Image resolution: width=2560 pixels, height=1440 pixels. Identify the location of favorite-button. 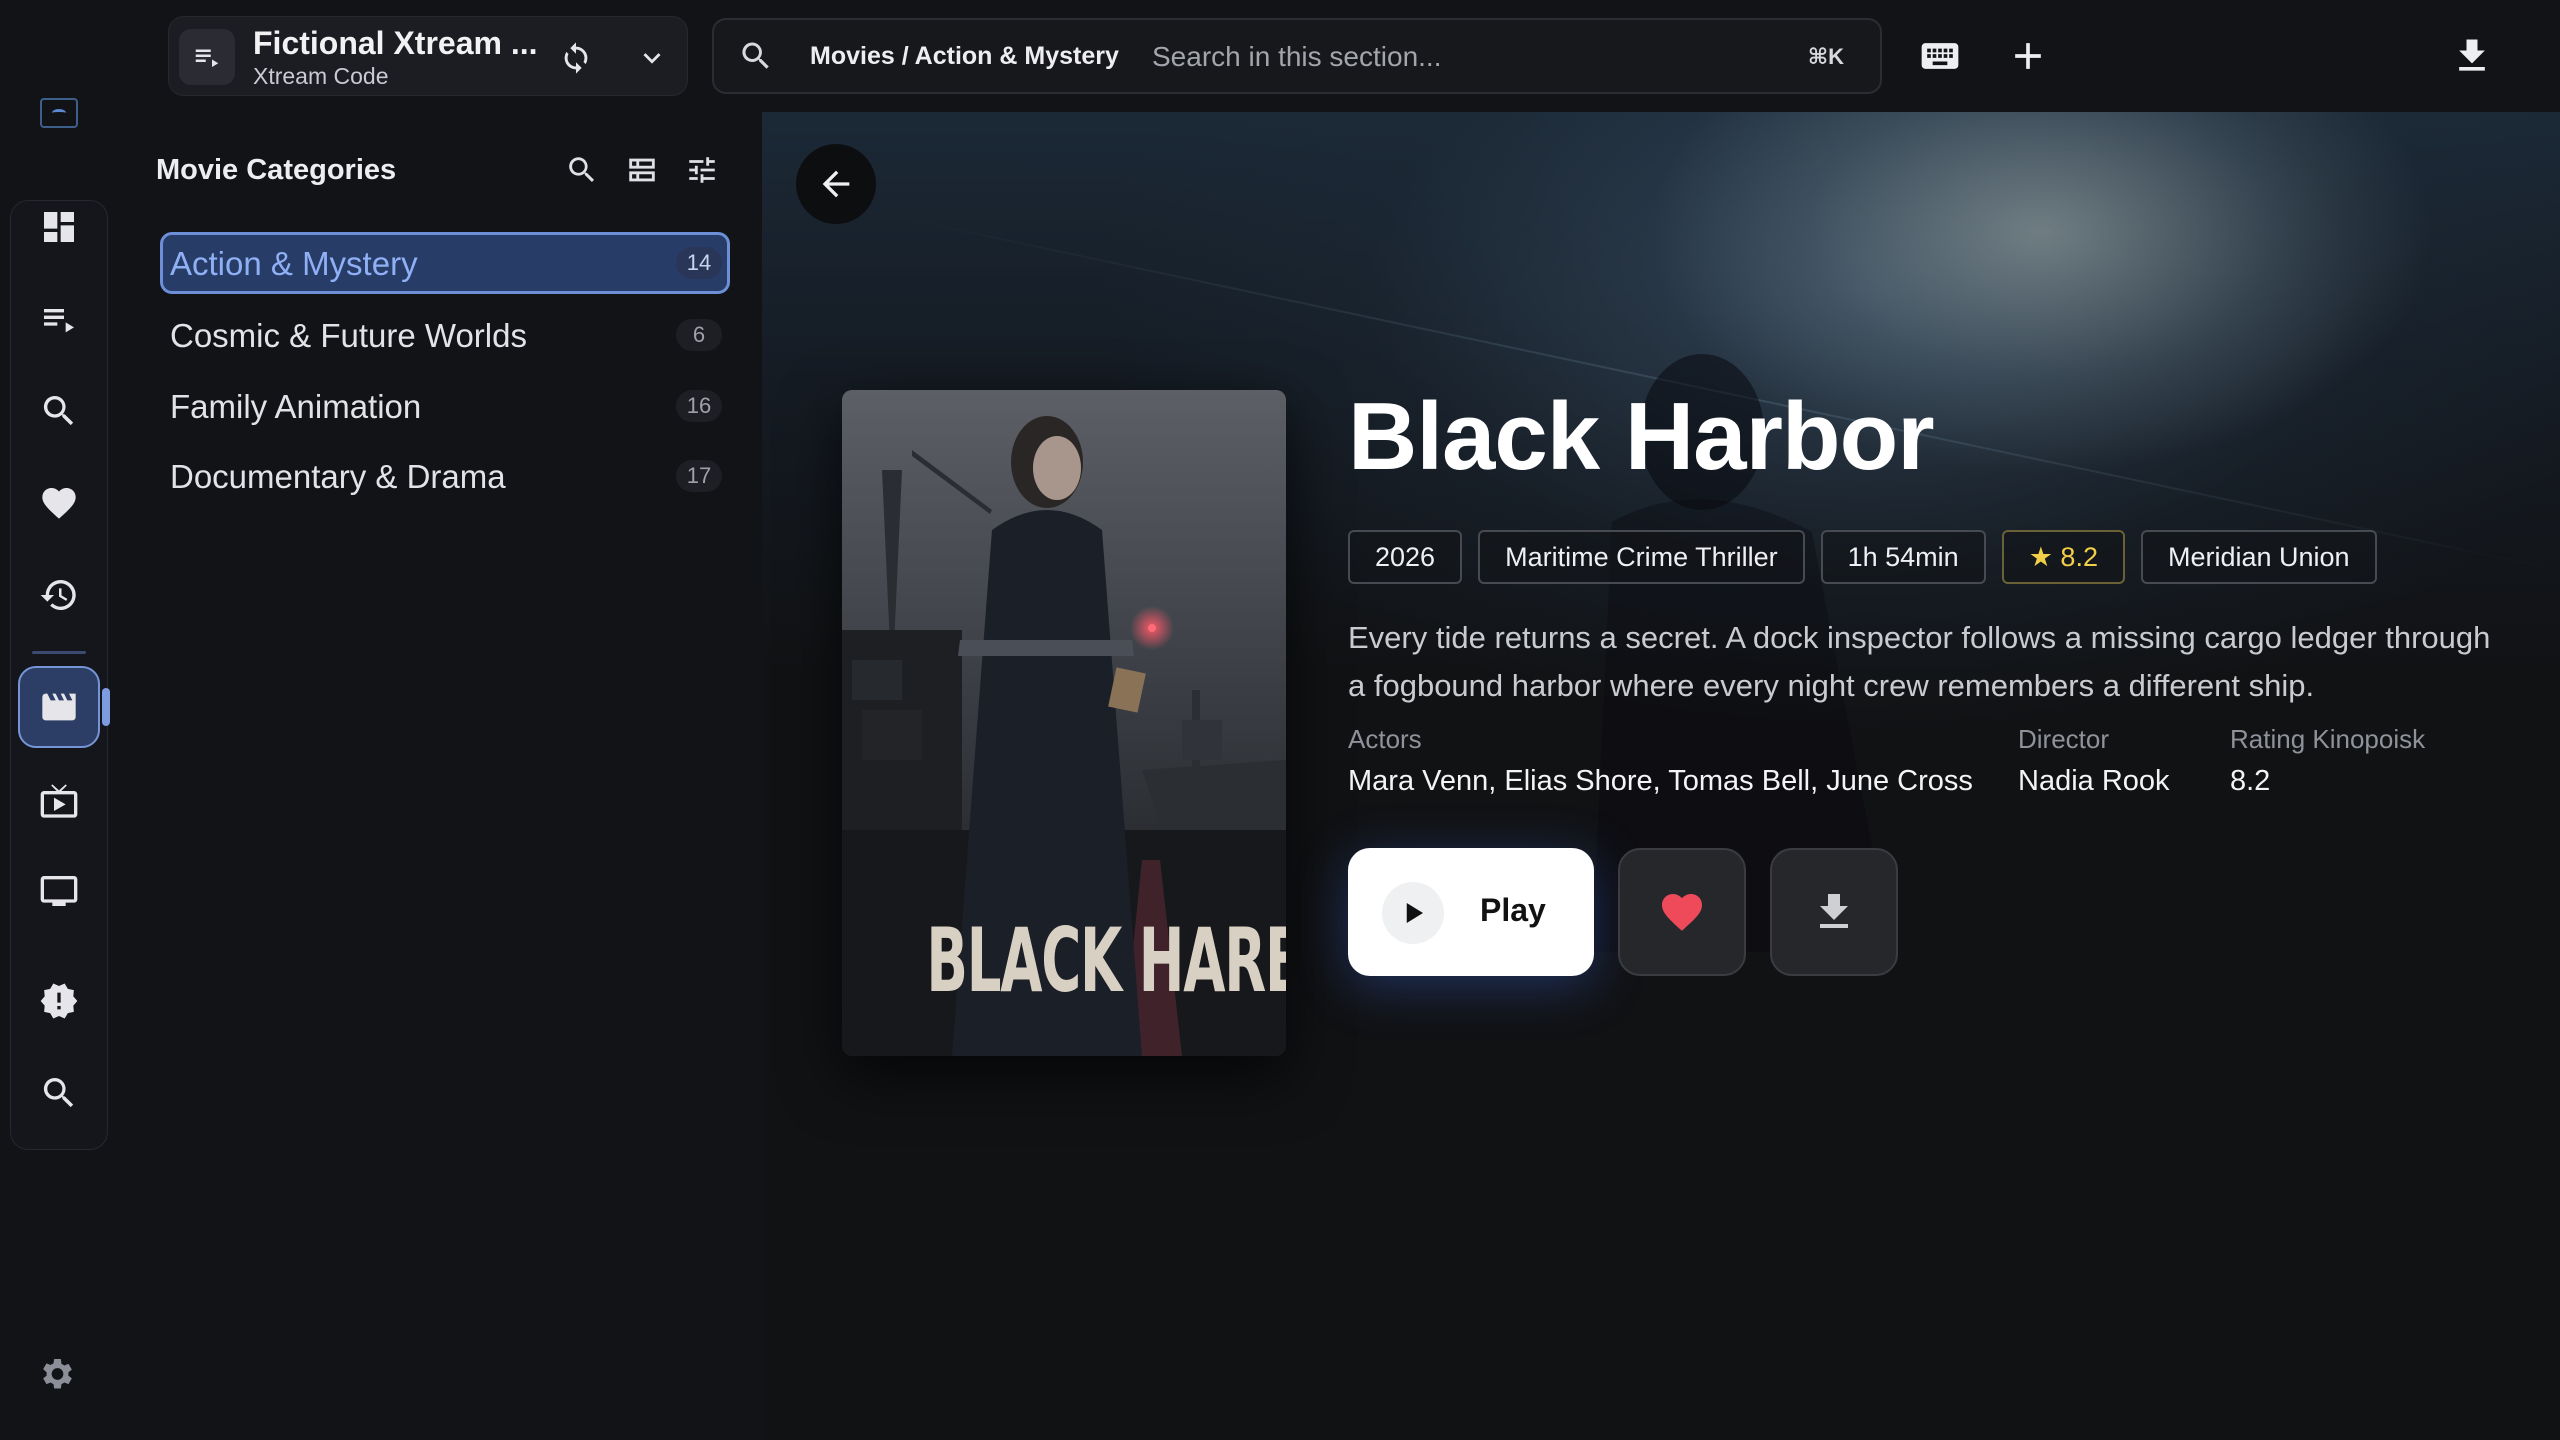
(1682, 912).